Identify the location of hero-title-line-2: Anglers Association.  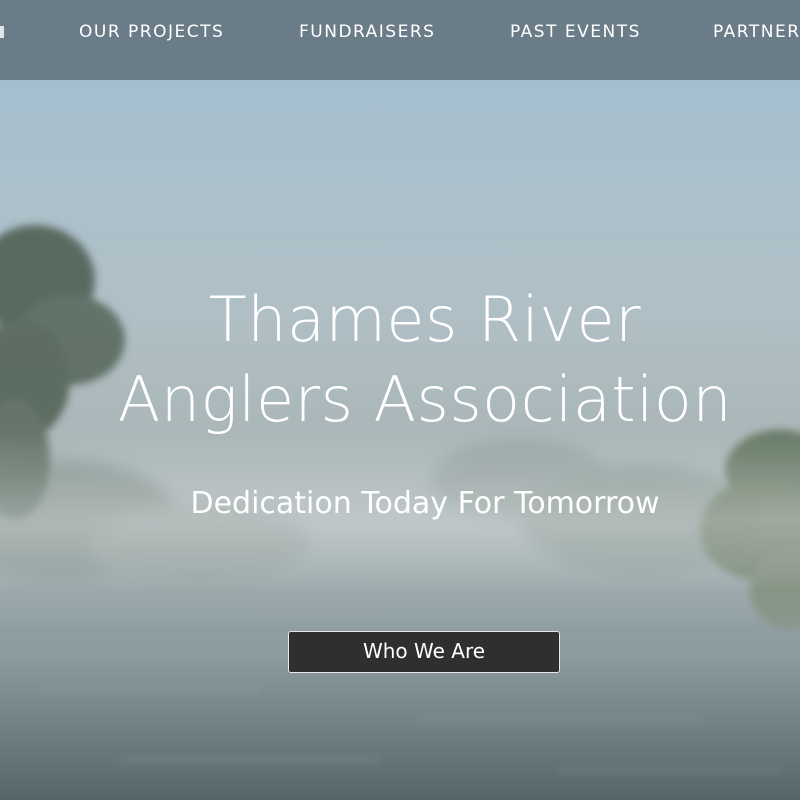
(425, 399).